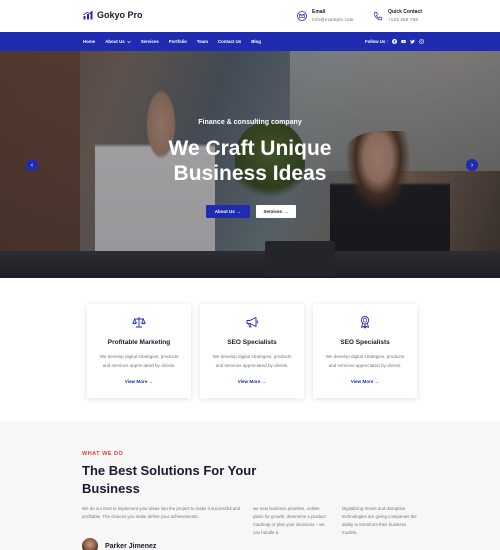 This screenshot has width=500, height=550. Describe the element at coordinates (397, 16) in the screenshot. I see `phone-contact: Quick Contact +123 456 789` at that location.